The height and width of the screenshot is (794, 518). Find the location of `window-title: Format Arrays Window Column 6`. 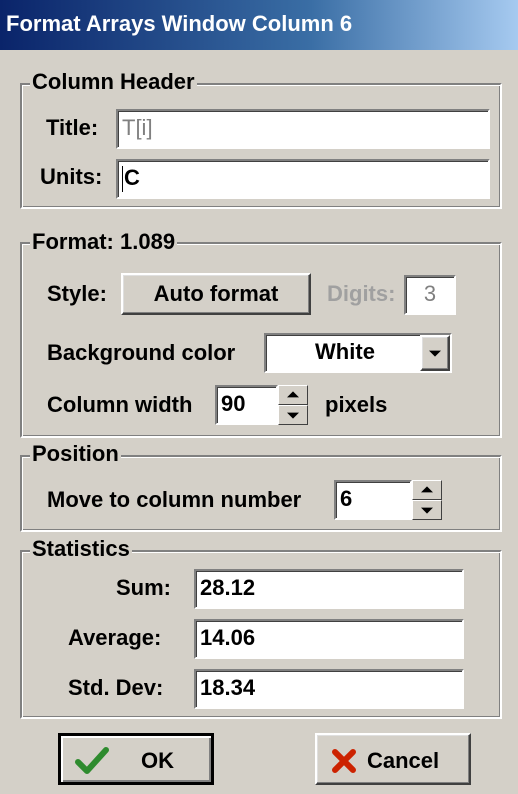

window-title: Format Arrays Window Column 6 is located at coordinates (179, 23).